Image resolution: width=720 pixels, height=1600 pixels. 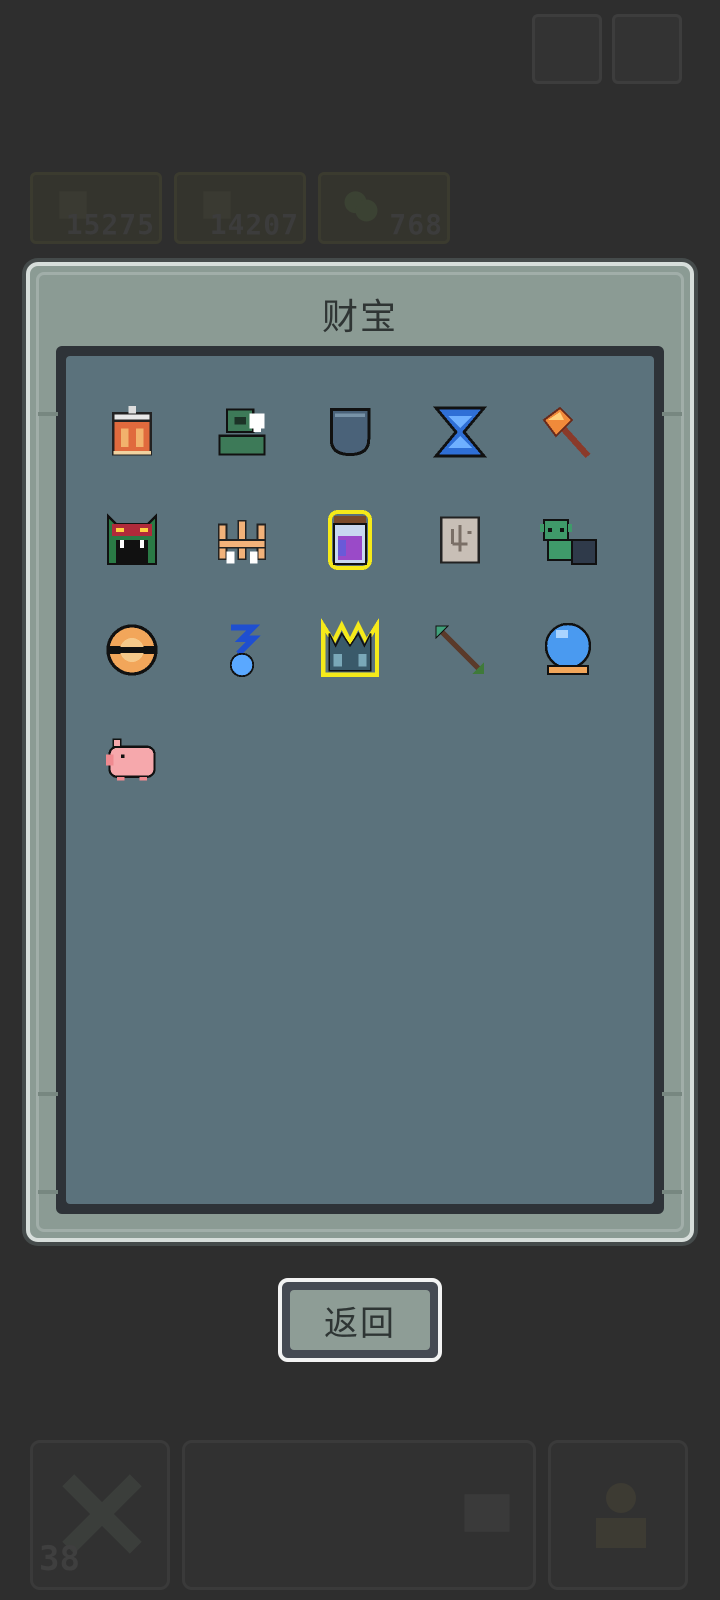 What do you see at coordinates (567, 49) in the screenshot?
I see `background-map-button` at bounding box center [567, 49].